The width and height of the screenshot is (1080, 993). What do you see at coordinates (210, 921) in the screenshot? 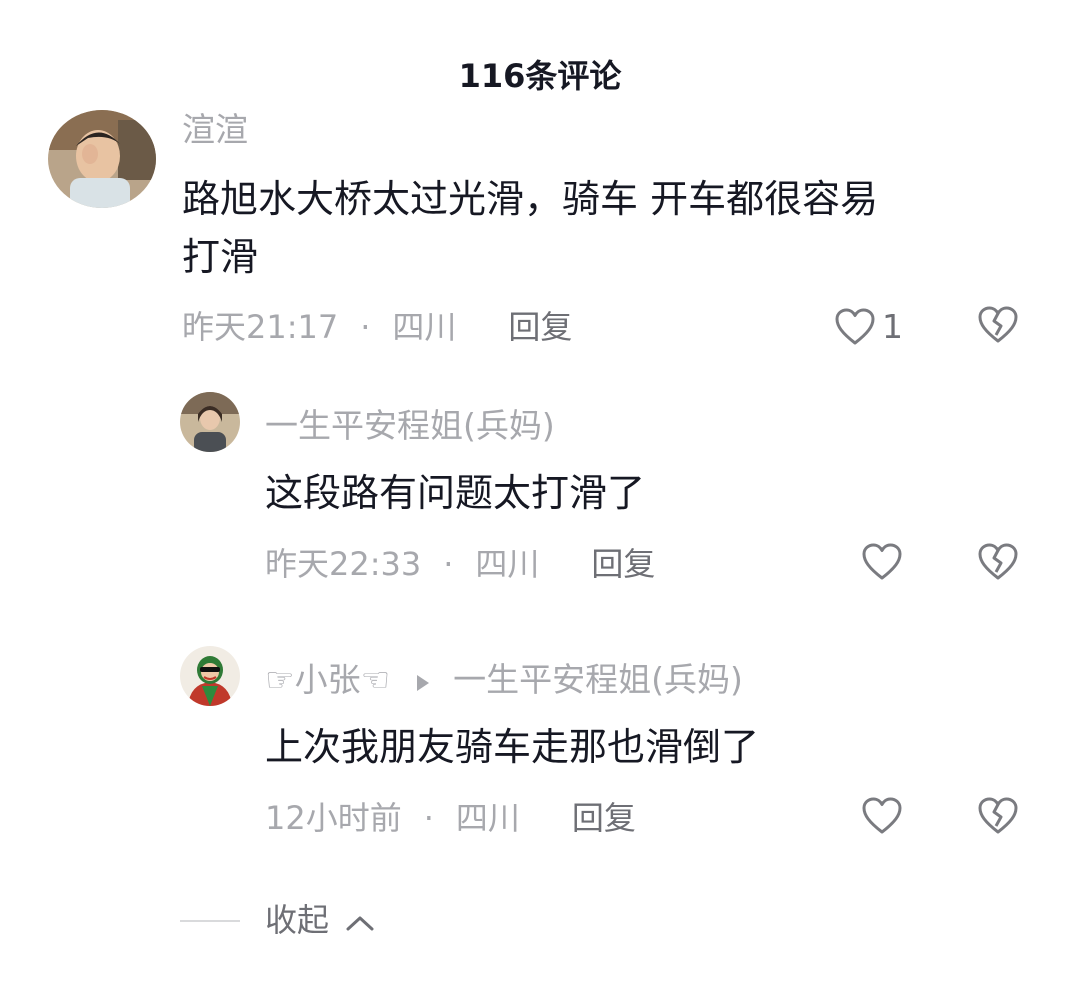
I see `collapse-divider` at bounding box center [210, 921].